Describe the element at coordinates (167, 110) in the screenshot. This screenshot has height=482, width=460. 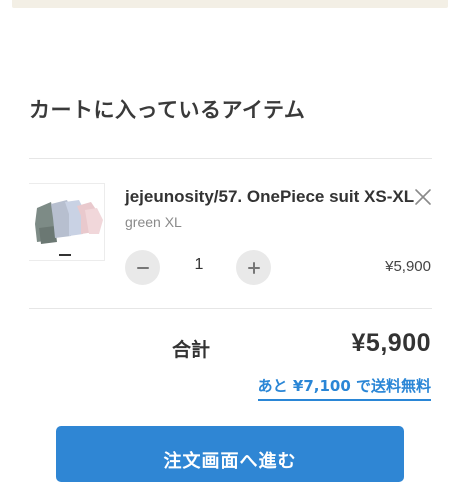
I see `page-title: カートに入っているアイテム` at that location.